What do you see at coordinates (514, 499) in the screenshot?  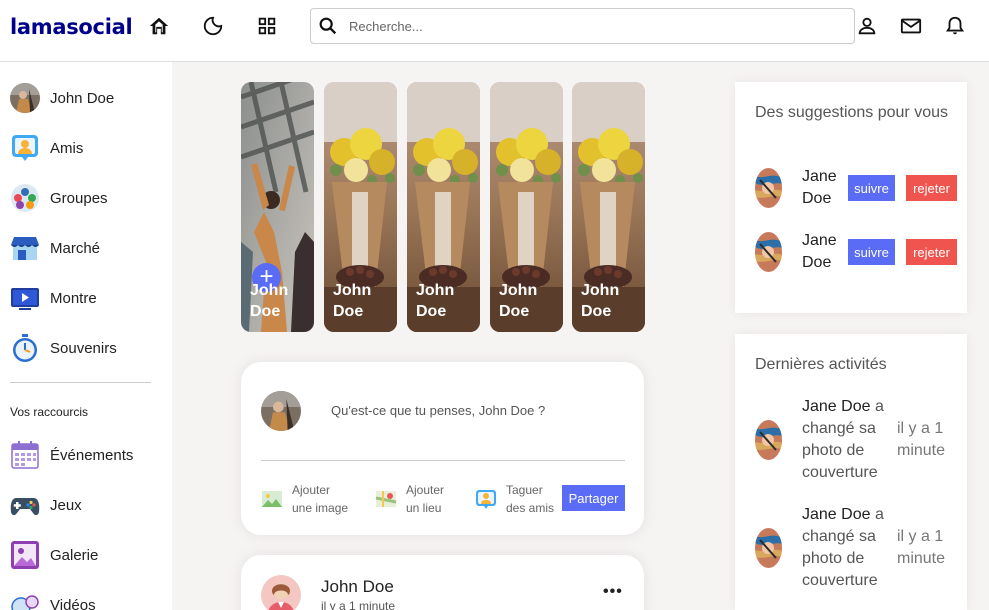 I see `share-option-tag: Taguer des amis` at bounding box center [514, 499].